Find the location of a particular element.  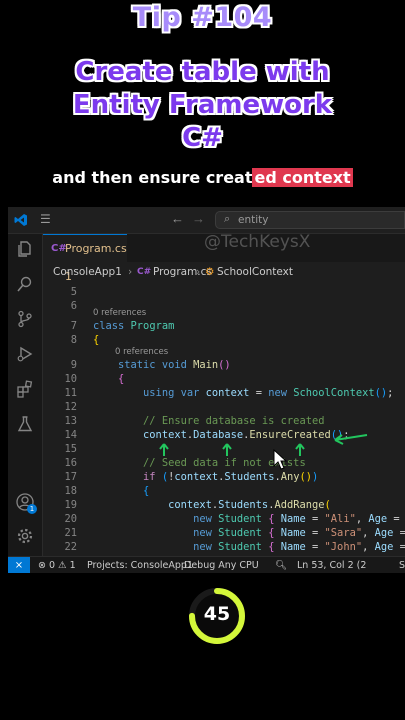

zoom-icon: 🔍︎ is located at coordinates (281, 565).